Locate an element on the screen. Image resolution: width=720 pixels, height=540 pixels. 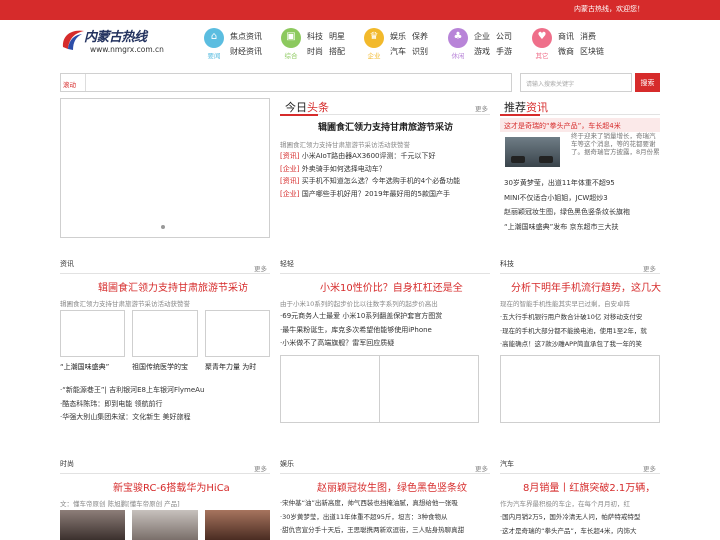
search-input: 请输入搜索关键字 is located at coordinates (576, 82).